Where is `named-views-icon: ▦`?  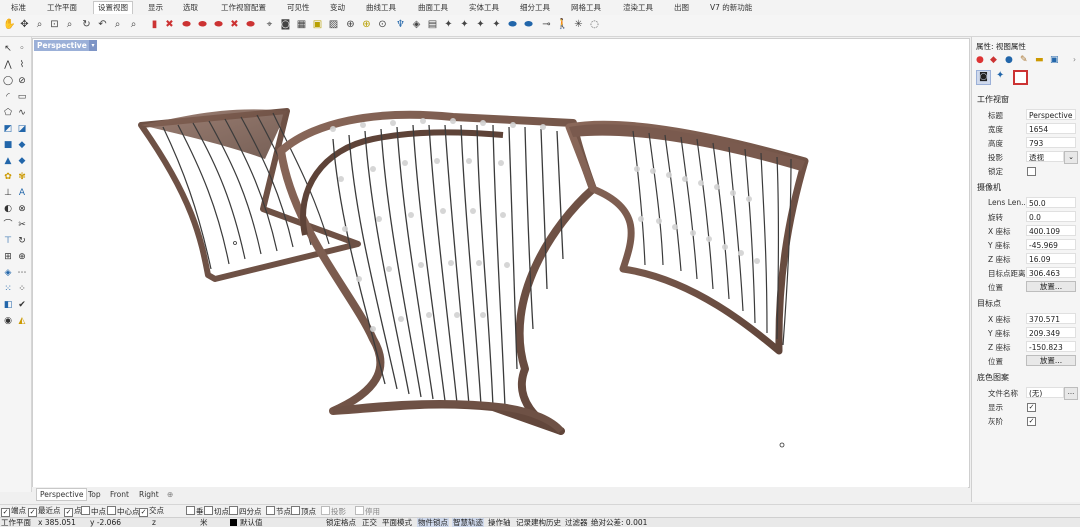
named-views-icon: ▦ is located at coordinates (301, 24).